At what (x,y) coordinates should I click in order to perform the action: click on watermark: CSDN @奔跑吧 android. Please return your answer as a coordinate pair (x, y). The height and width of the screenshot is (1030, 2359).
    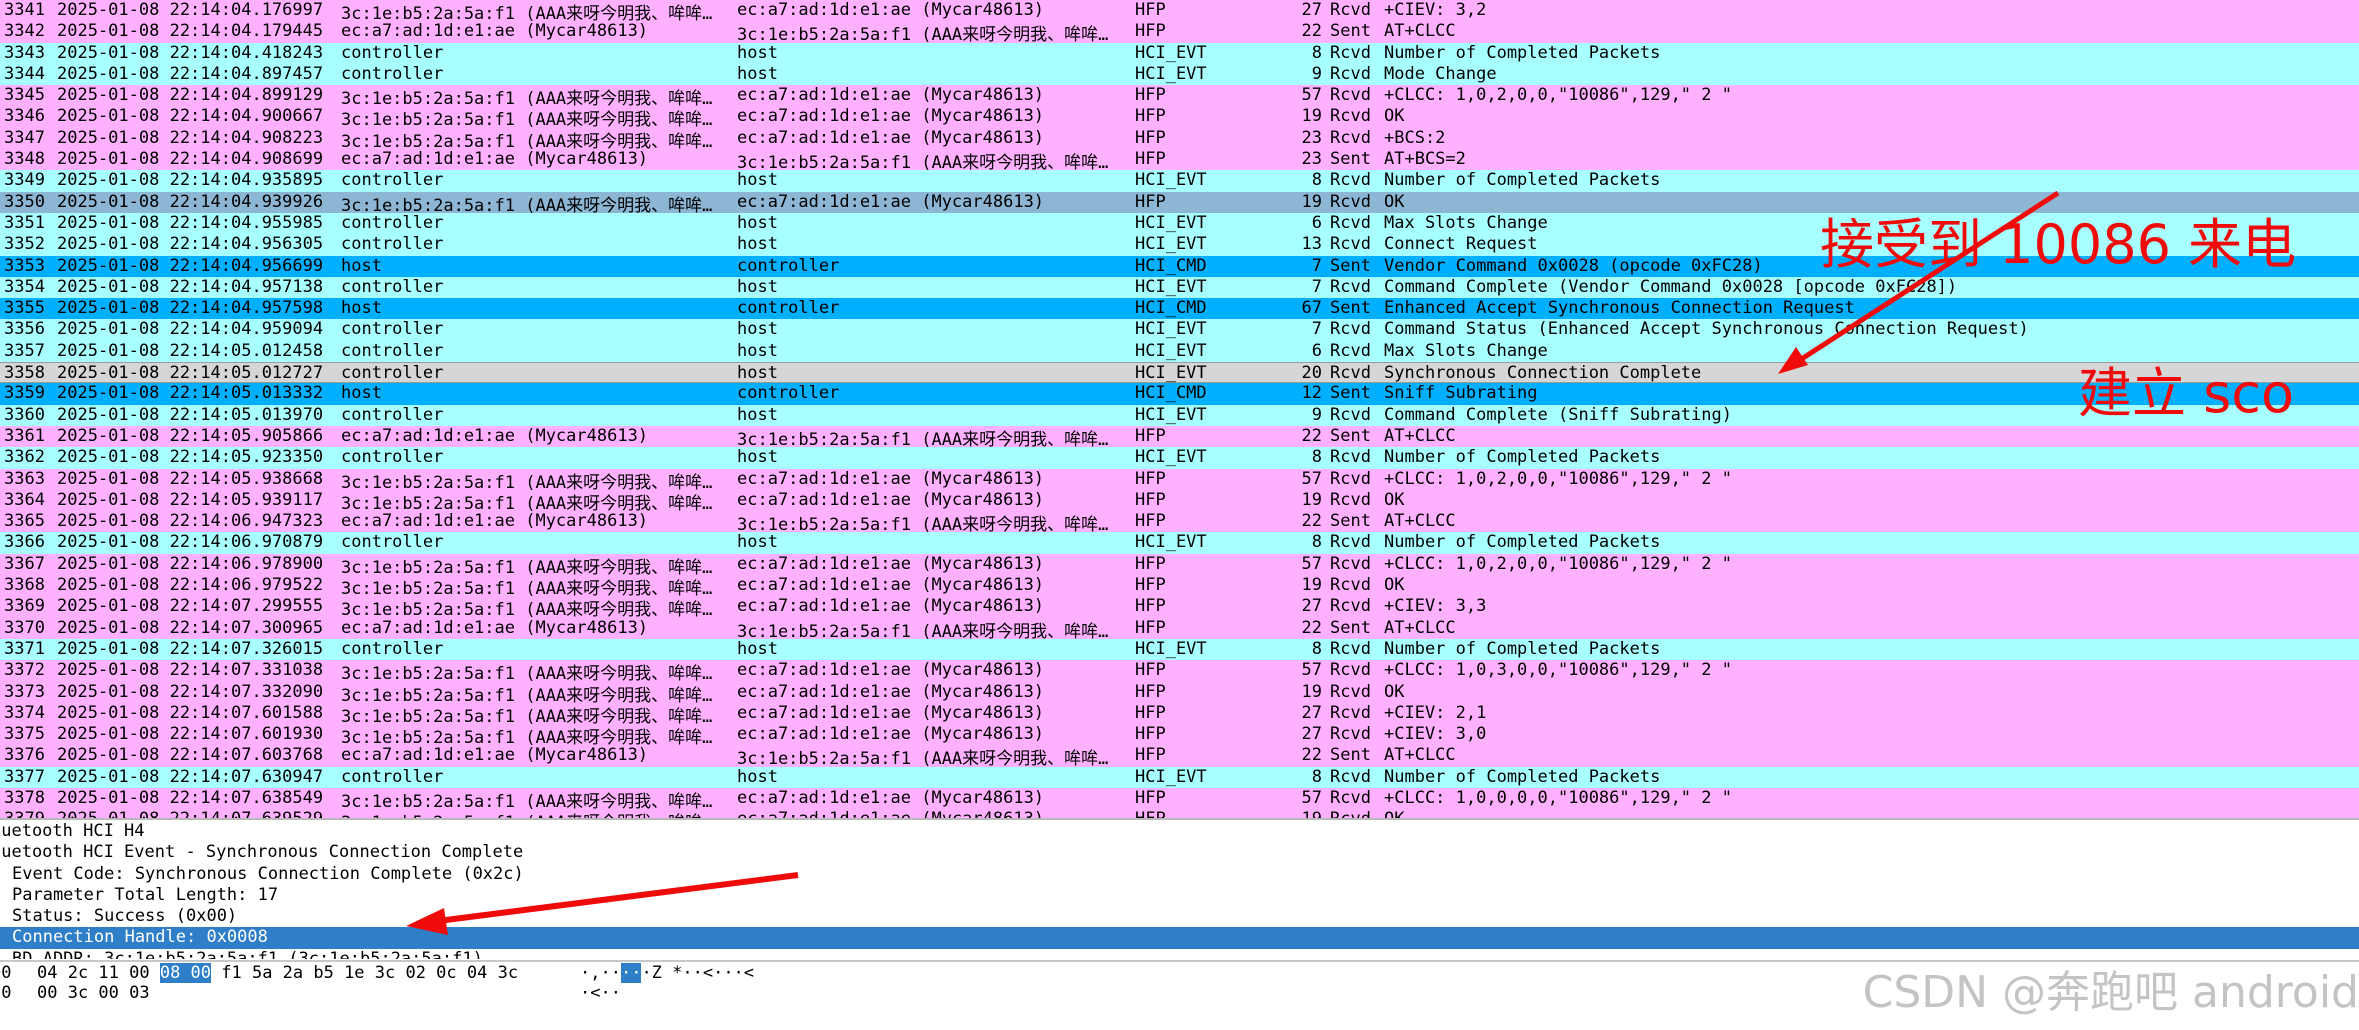
    Looking at the image, I should click on (2110, 992).